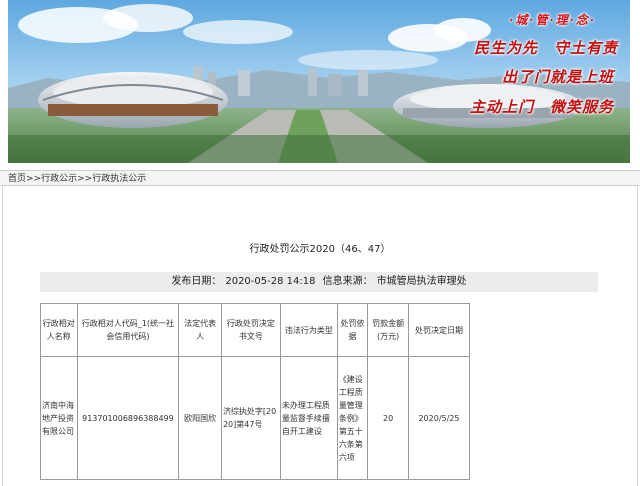 The height and width of the screenshot is (486, 640). What do you see at coordinates (439, 330) in the screenshot?
I see `column-header: 处罚决定日期` at bounding box center [439, 330].